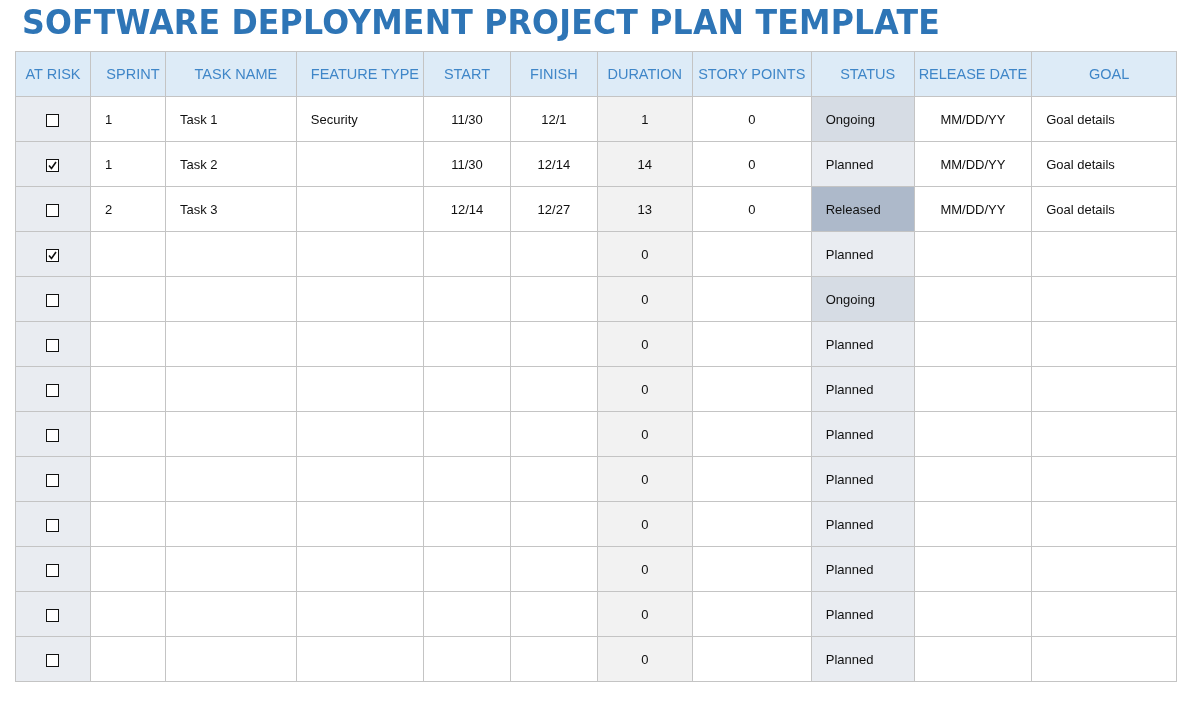 This screenshot has height=701, width=1177. I want to click on table-cell: Task 2, so click(231, 164).